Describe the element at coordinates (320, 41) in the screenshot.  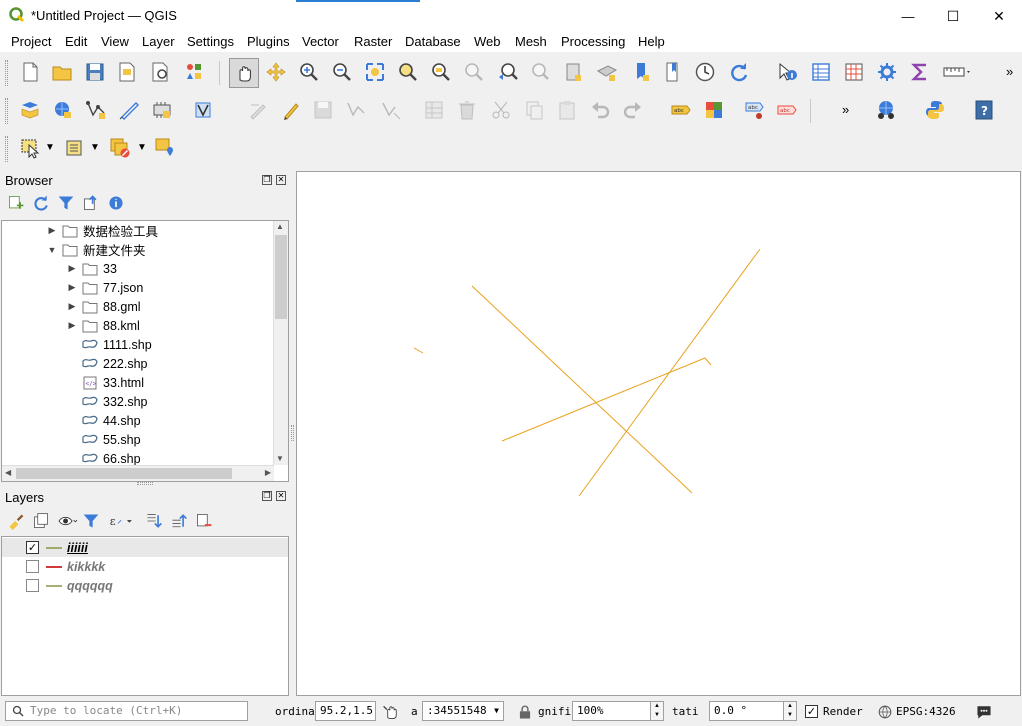
I see `menu-vector: Vector` at that location.